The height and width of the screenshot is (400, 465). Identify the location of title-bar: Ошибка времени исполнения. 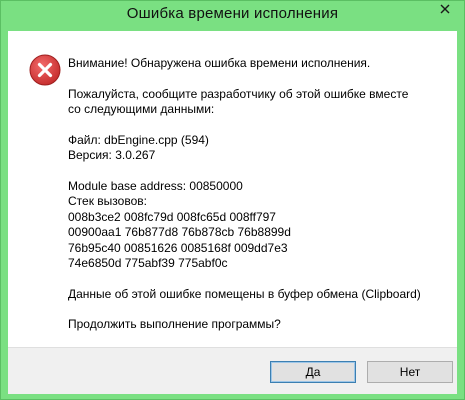
(232, 16).